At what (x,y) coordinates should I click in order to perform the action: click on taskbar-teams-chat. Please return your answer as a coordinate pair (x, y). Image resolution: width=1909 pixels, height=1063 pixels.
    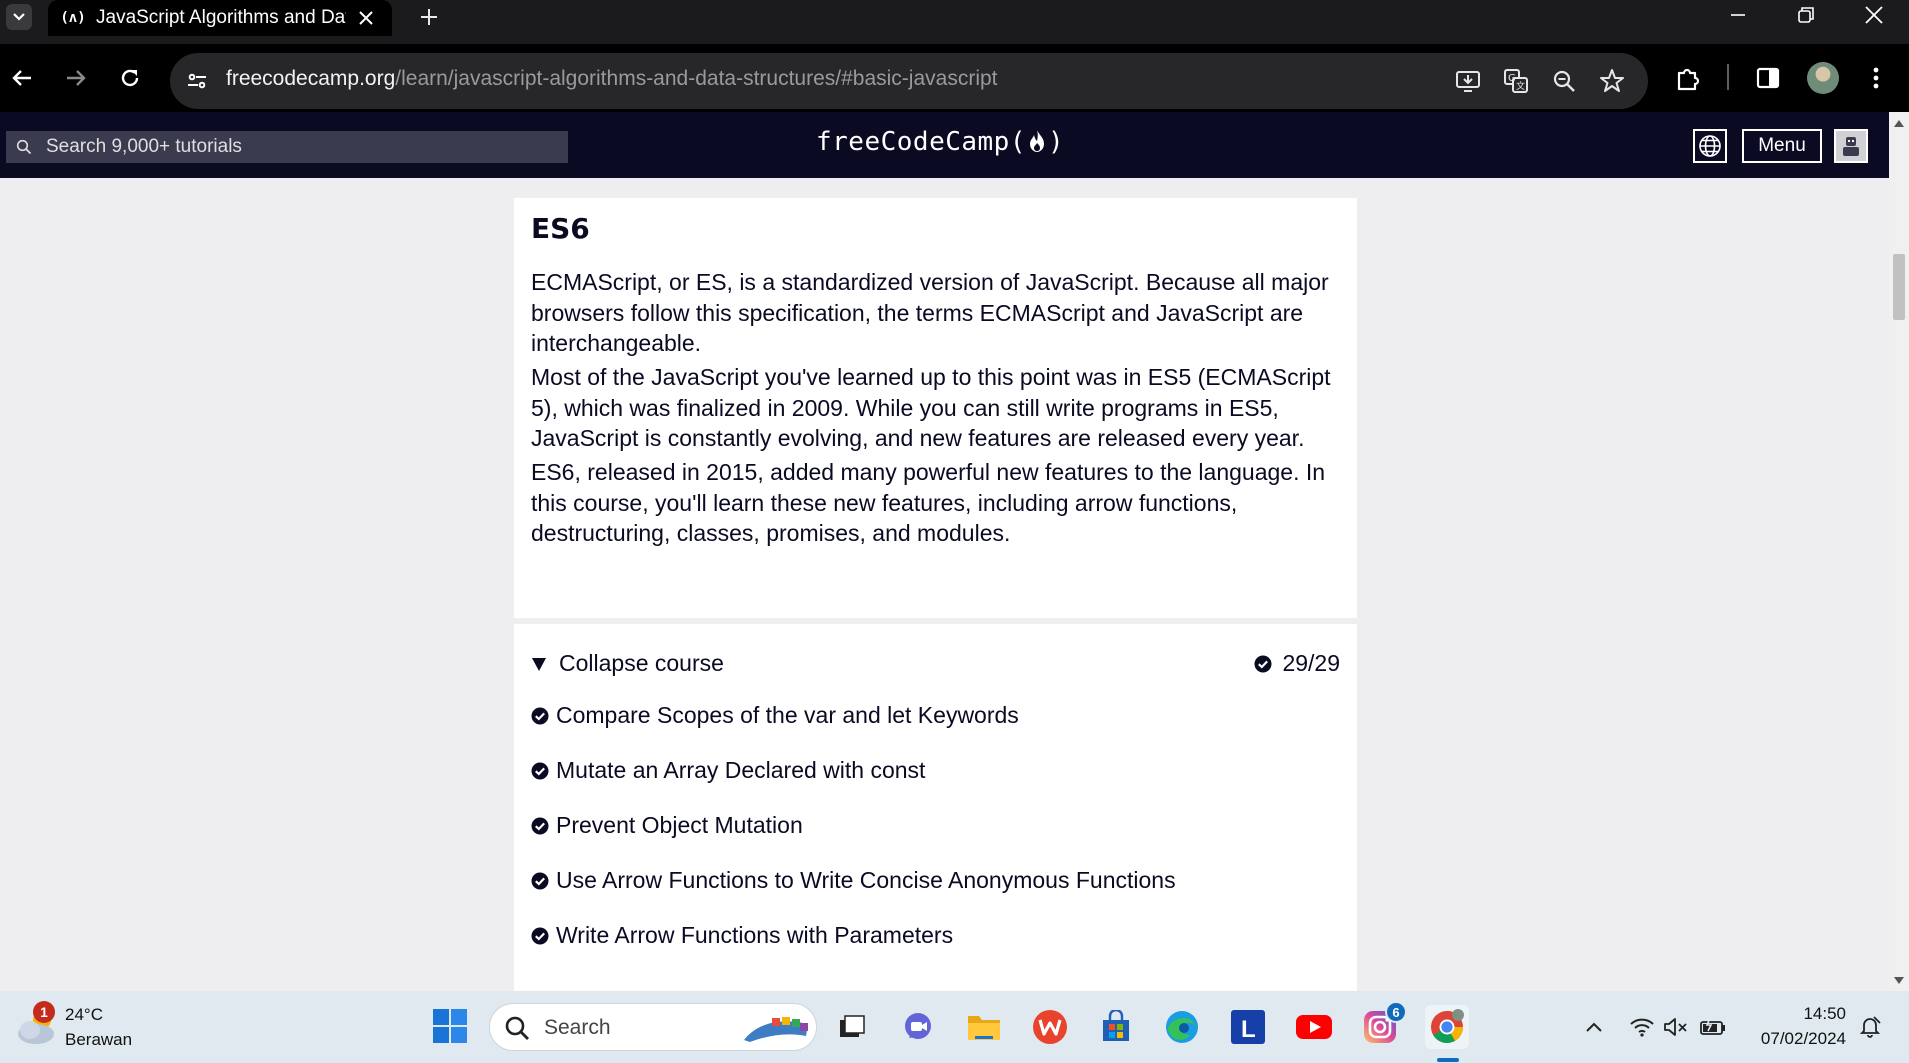
    Looking at the image, I should click on (918, 1027).